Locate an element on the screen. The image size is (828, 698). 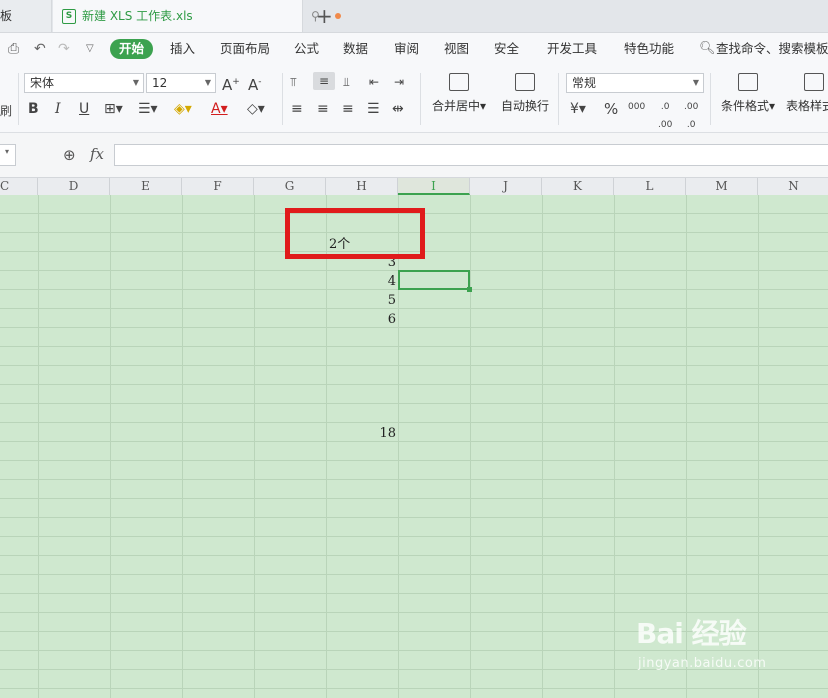
column-headers: C D E F G H I J K L M N is located at coordinates (414, 187).